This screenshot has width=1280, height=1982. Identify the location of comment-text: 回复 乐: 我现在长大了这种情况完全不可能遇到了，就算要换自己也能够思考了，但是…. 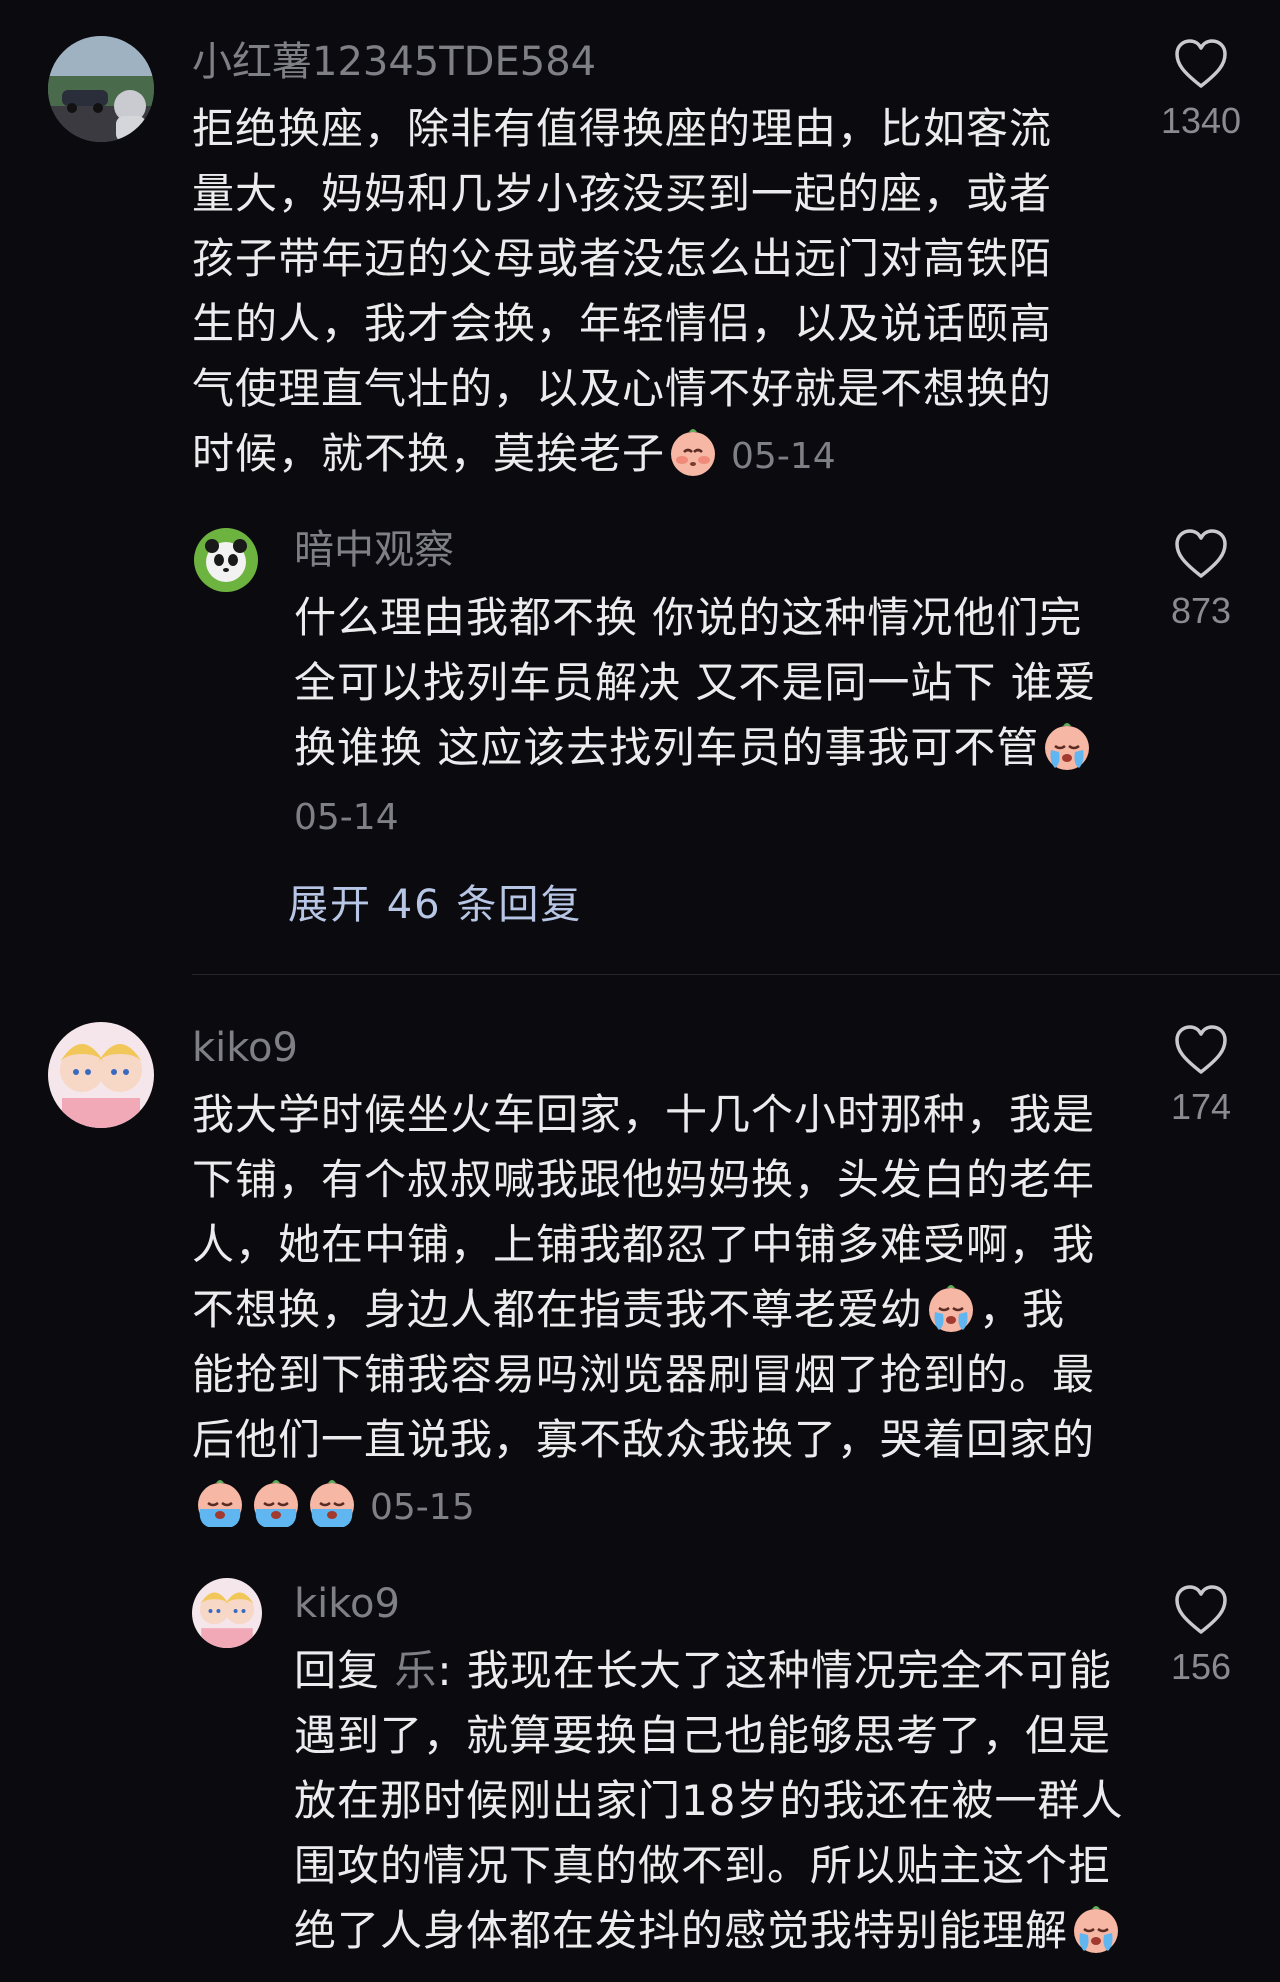
(709, 1800).